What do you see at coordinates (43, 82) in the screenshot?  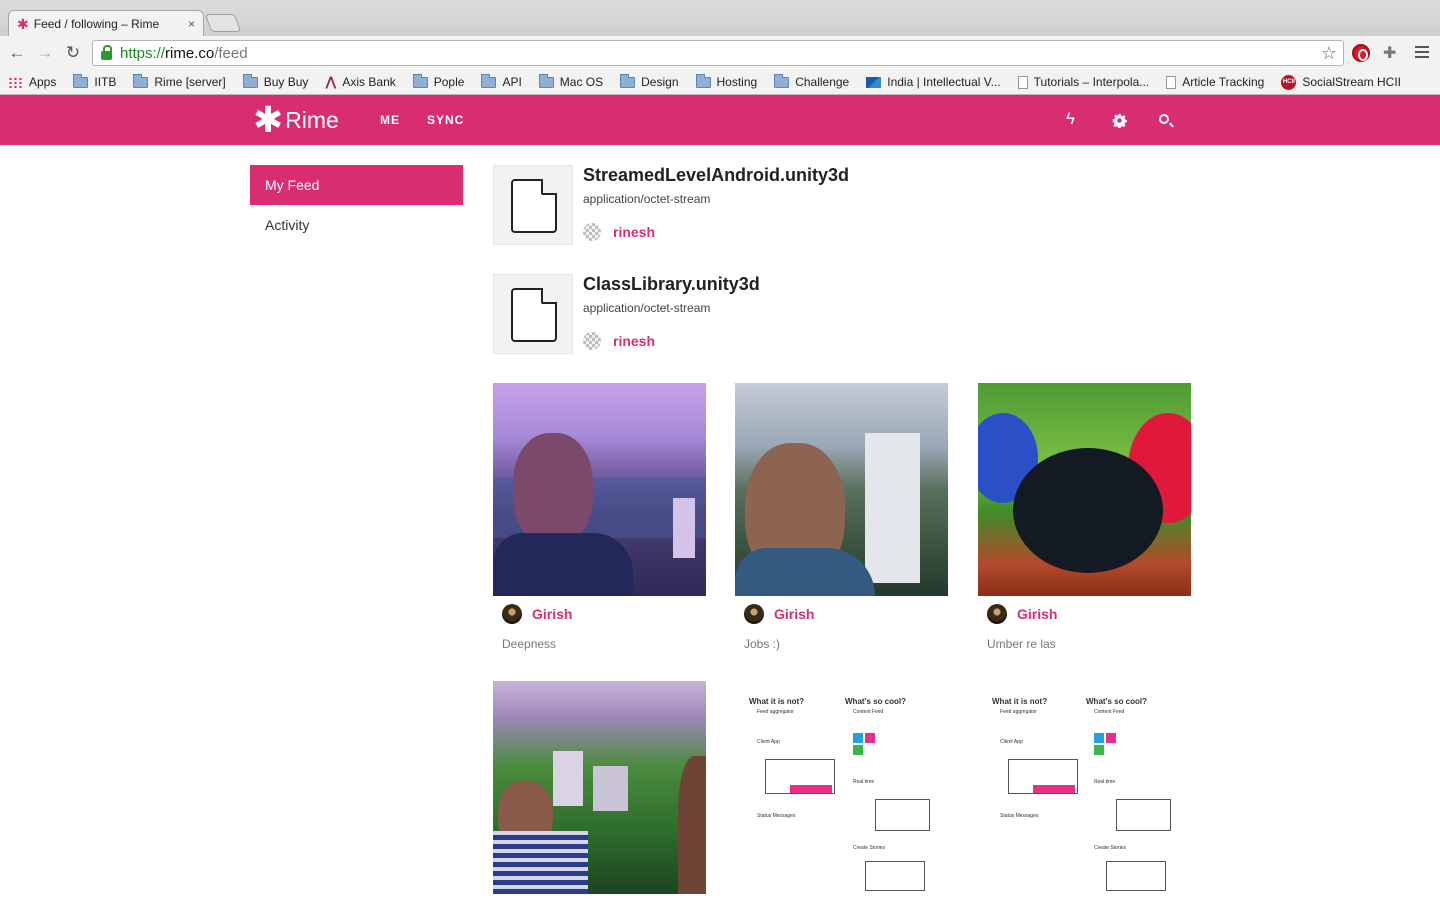 I see `bookmark-label: Apps` at bounding box center [43, 82].